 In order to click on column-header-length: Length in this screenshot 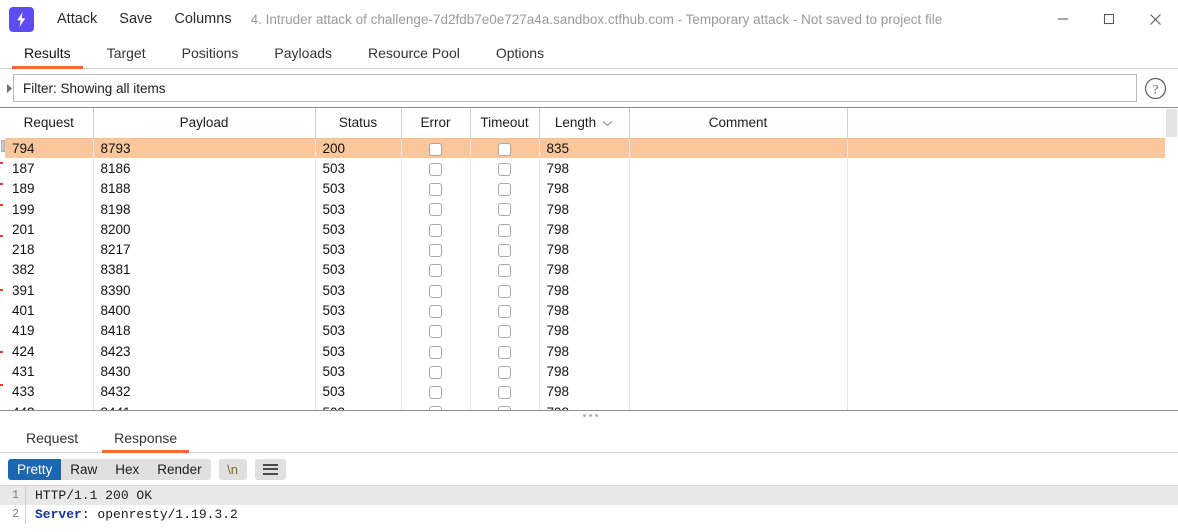, I will do `click(584, 123)`.